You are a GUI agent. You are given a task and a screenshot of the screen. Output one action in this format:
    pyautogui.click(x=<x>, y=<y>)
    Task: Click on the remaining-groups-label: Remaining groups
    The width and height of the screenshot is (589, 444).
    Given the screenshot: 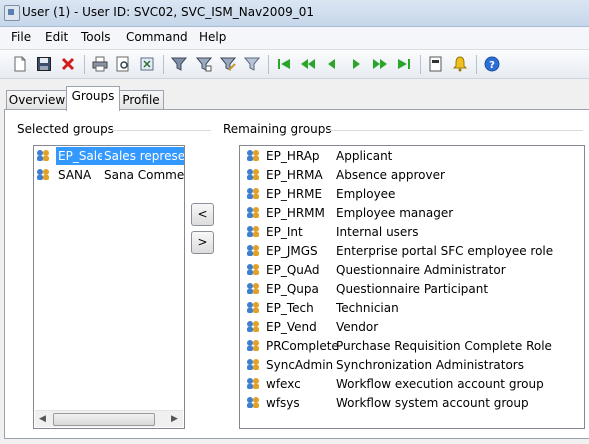 What is the action you would take?
    pyautogui.click(x=277, y=129)
    